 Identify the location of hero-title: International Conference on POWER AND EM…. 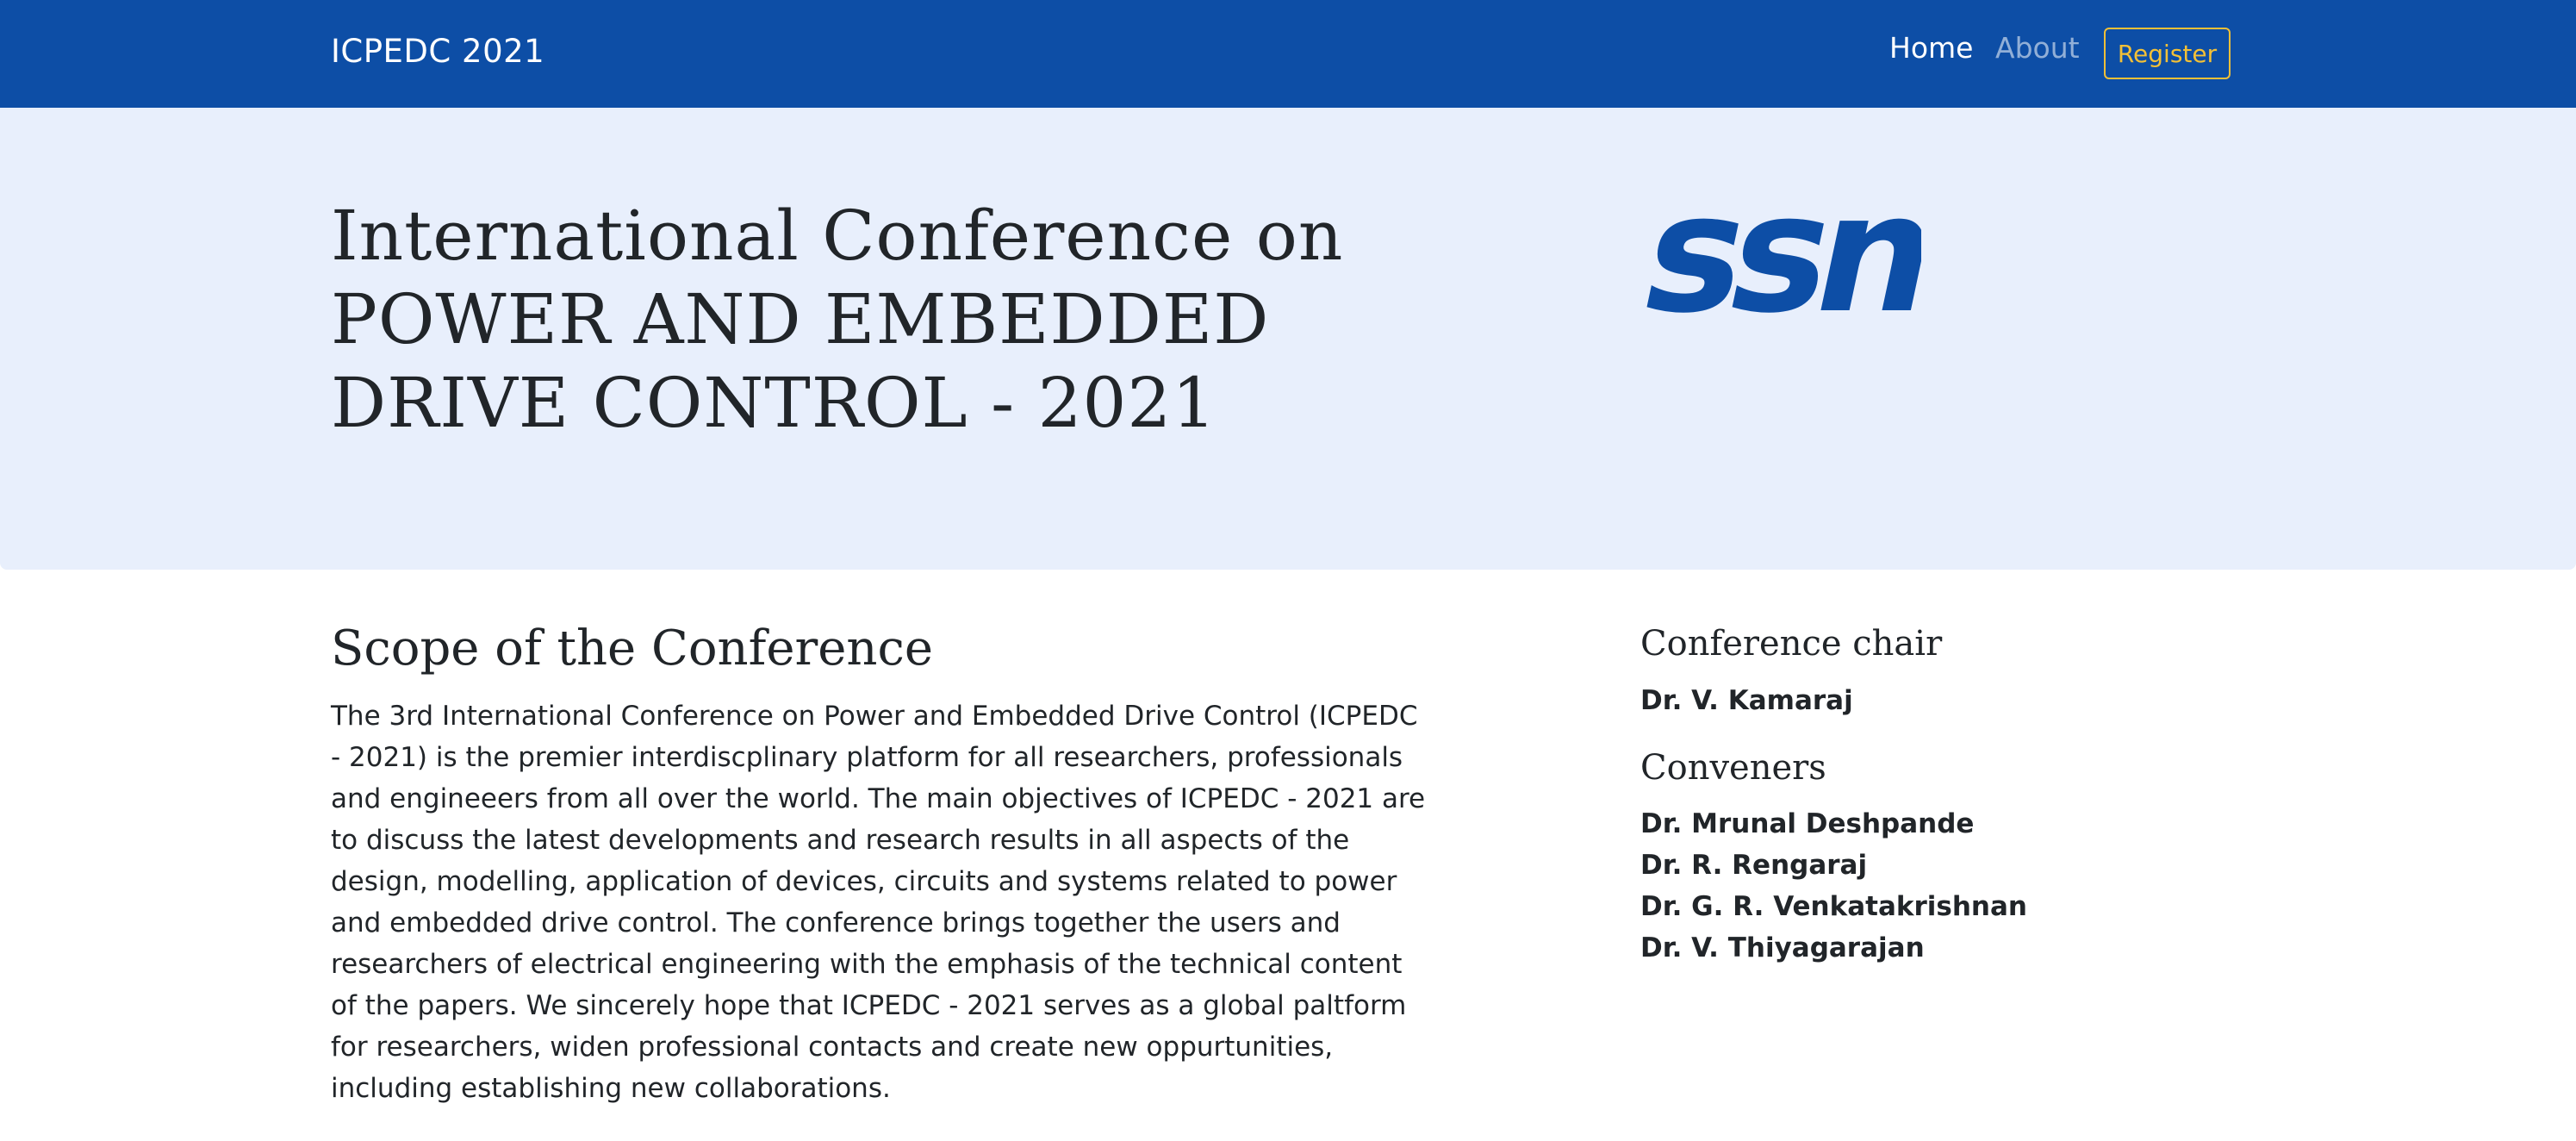
(848, 319).